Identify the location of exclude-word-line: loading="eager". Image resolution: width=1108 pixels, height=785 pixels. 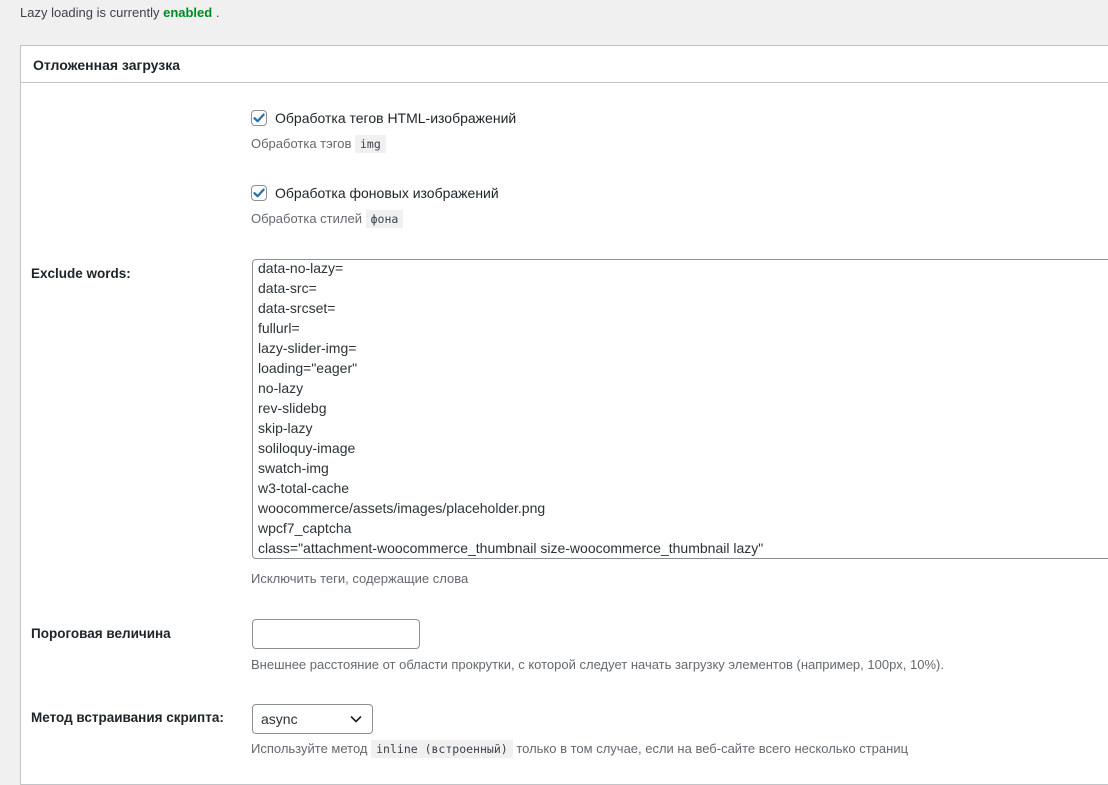
(308, 368).